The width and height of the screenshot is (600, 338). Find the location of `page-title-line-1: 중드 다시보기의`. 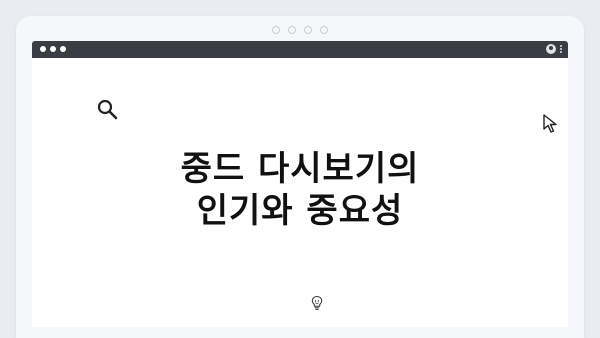

page-title-line-1: 중드 다시보기의 is located at coordinates (300, 169).